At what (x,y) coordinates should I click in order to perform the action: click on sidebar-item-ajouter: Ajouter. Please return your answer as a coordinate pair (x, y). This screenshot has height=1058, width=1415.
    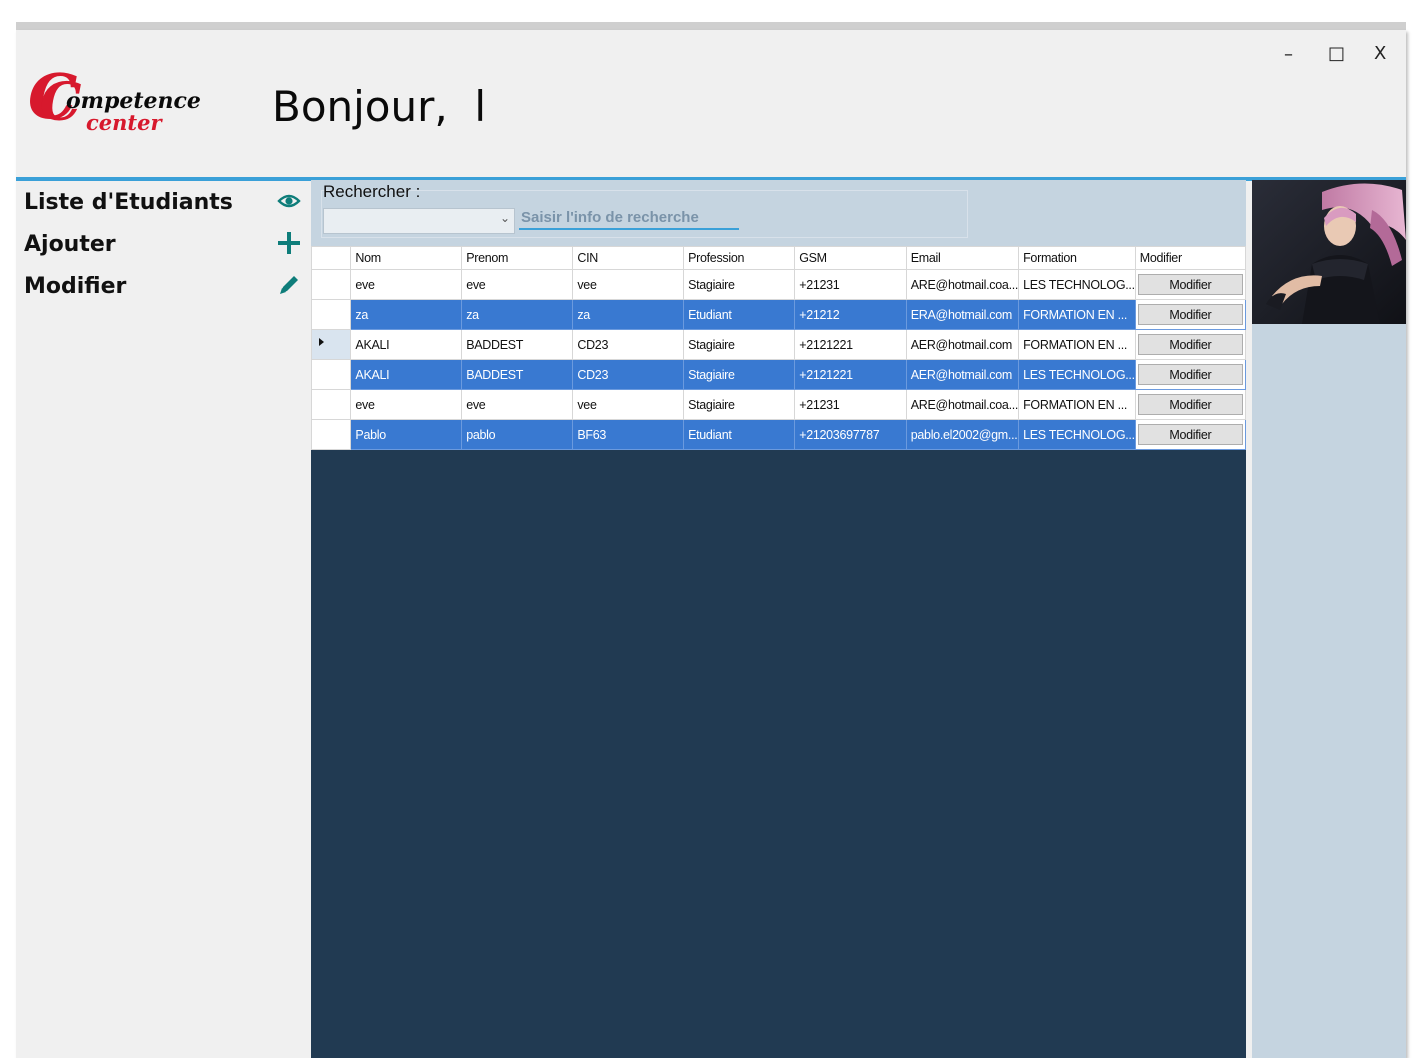
    Looking at the image, I should click on (164, 245).